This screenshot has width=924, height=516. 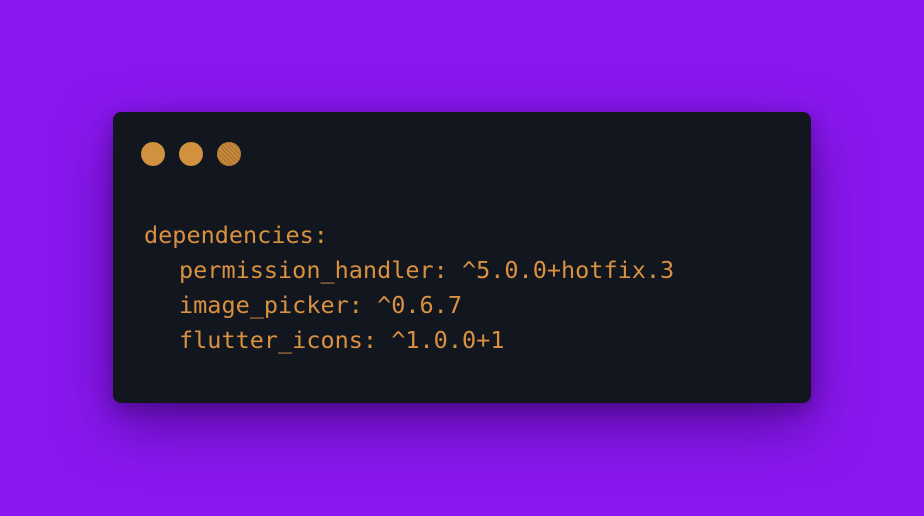 I want to click on window-titlebar, so click(x=191, y=154).